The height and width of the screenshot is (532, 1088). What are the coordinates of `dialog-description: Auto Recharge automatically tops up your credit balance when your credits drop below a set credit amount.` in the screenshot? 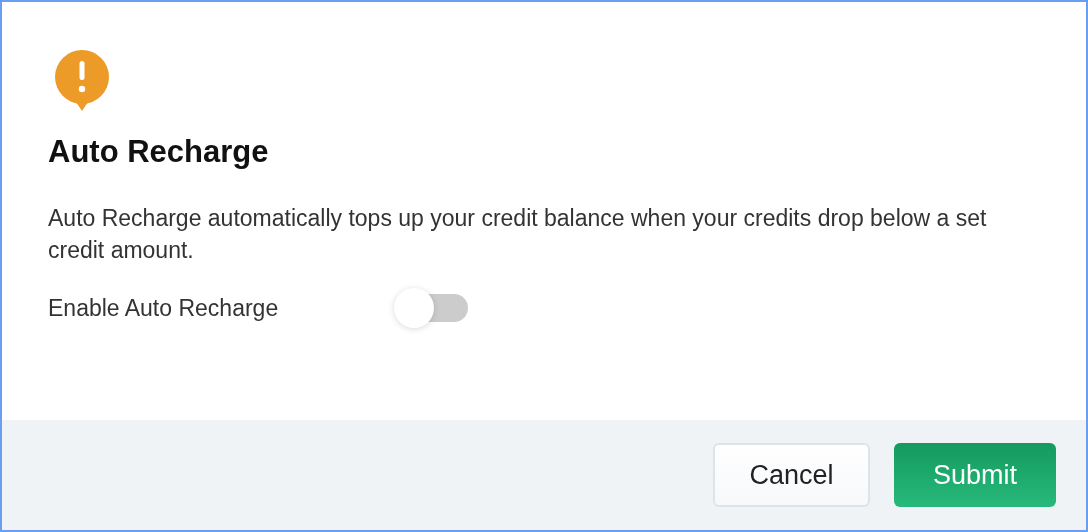 It's located at (518, 234).